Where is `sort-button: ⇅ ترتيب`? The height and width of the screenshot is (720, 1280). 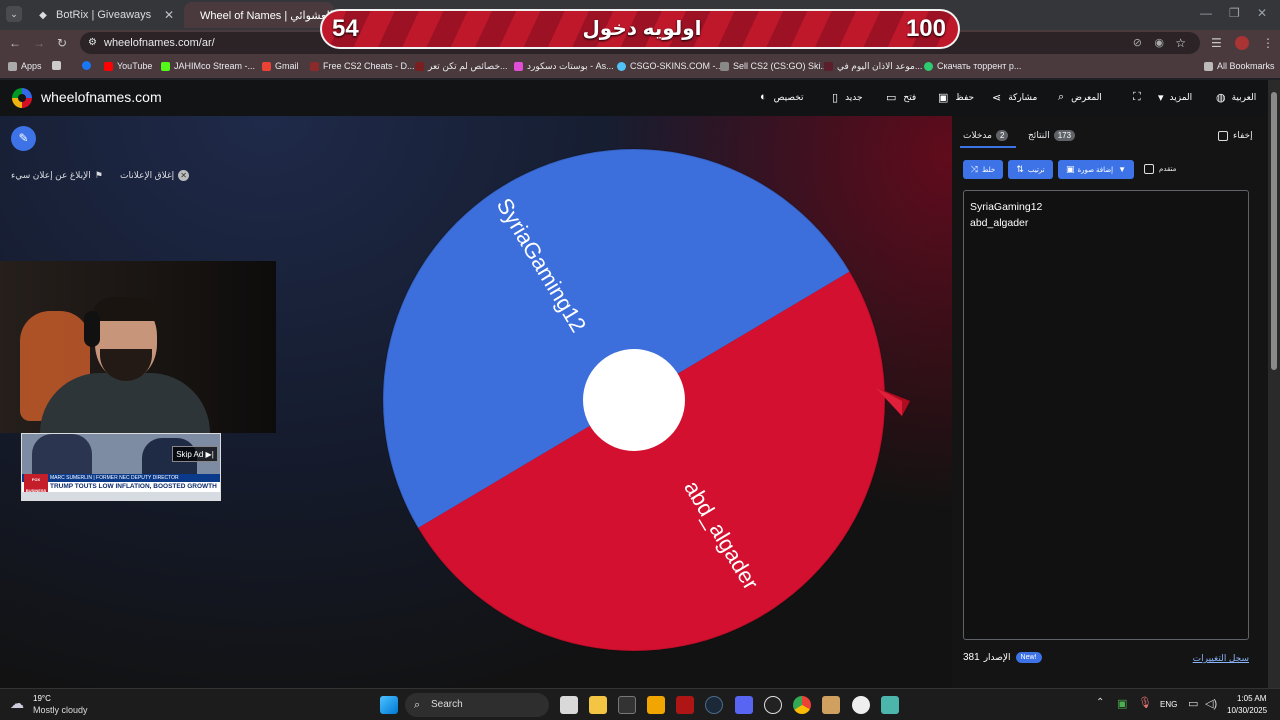 sort-button: ⇅ ترتيب is located at coordinates (1030, 169).